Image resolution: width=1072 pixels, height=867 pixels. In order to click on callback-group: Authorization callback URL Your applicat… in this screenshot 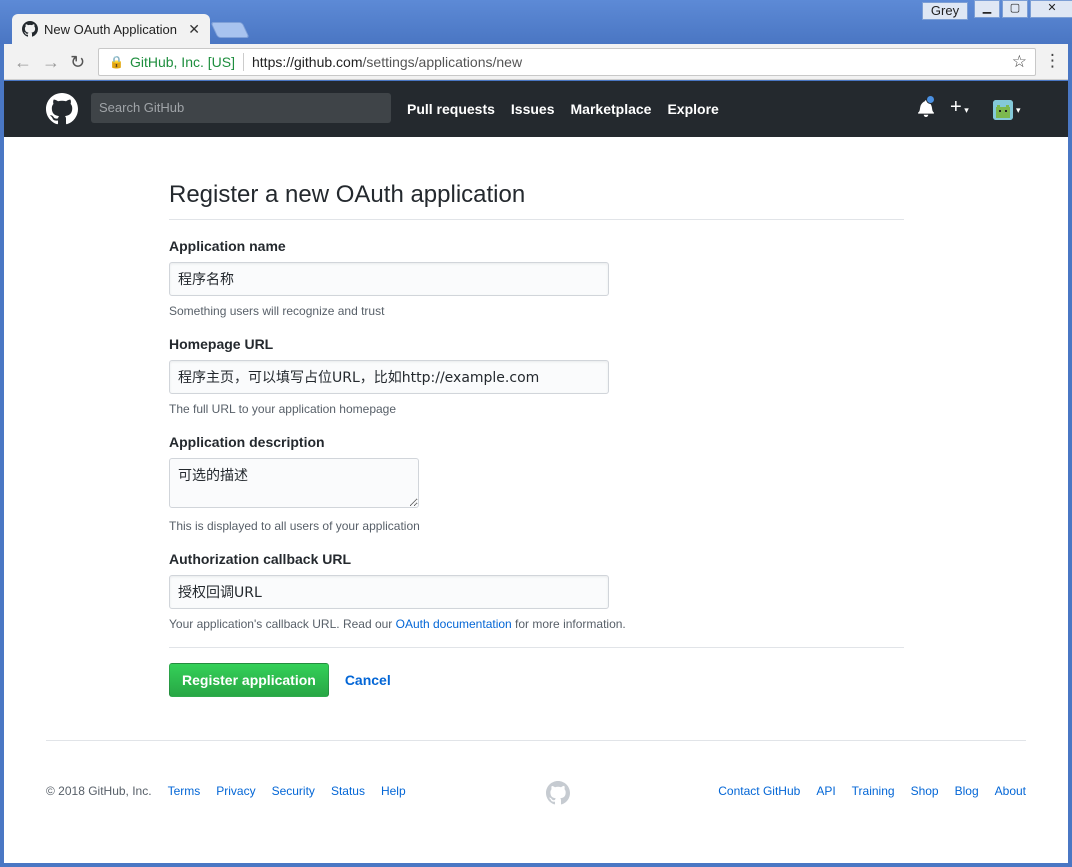, I will do `click(536, 591)`.